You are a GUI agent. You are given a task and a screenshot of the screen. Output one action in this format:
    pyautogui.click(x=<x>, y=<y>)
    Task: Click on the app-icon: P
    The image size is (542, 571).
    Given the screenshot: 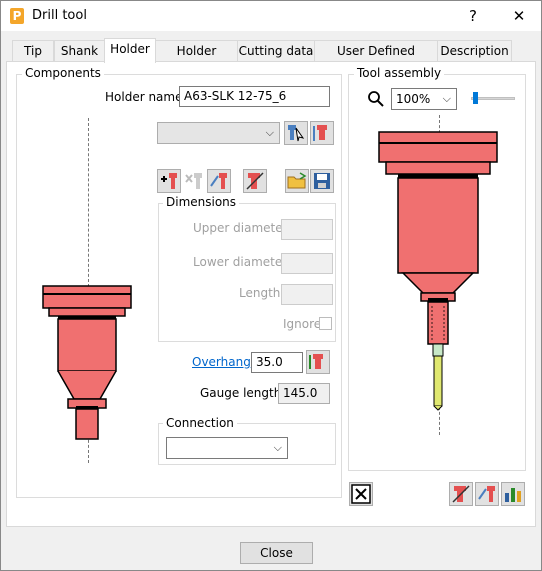 What is the action you would take?
    pyautogui.click(x=17, y=16)
    